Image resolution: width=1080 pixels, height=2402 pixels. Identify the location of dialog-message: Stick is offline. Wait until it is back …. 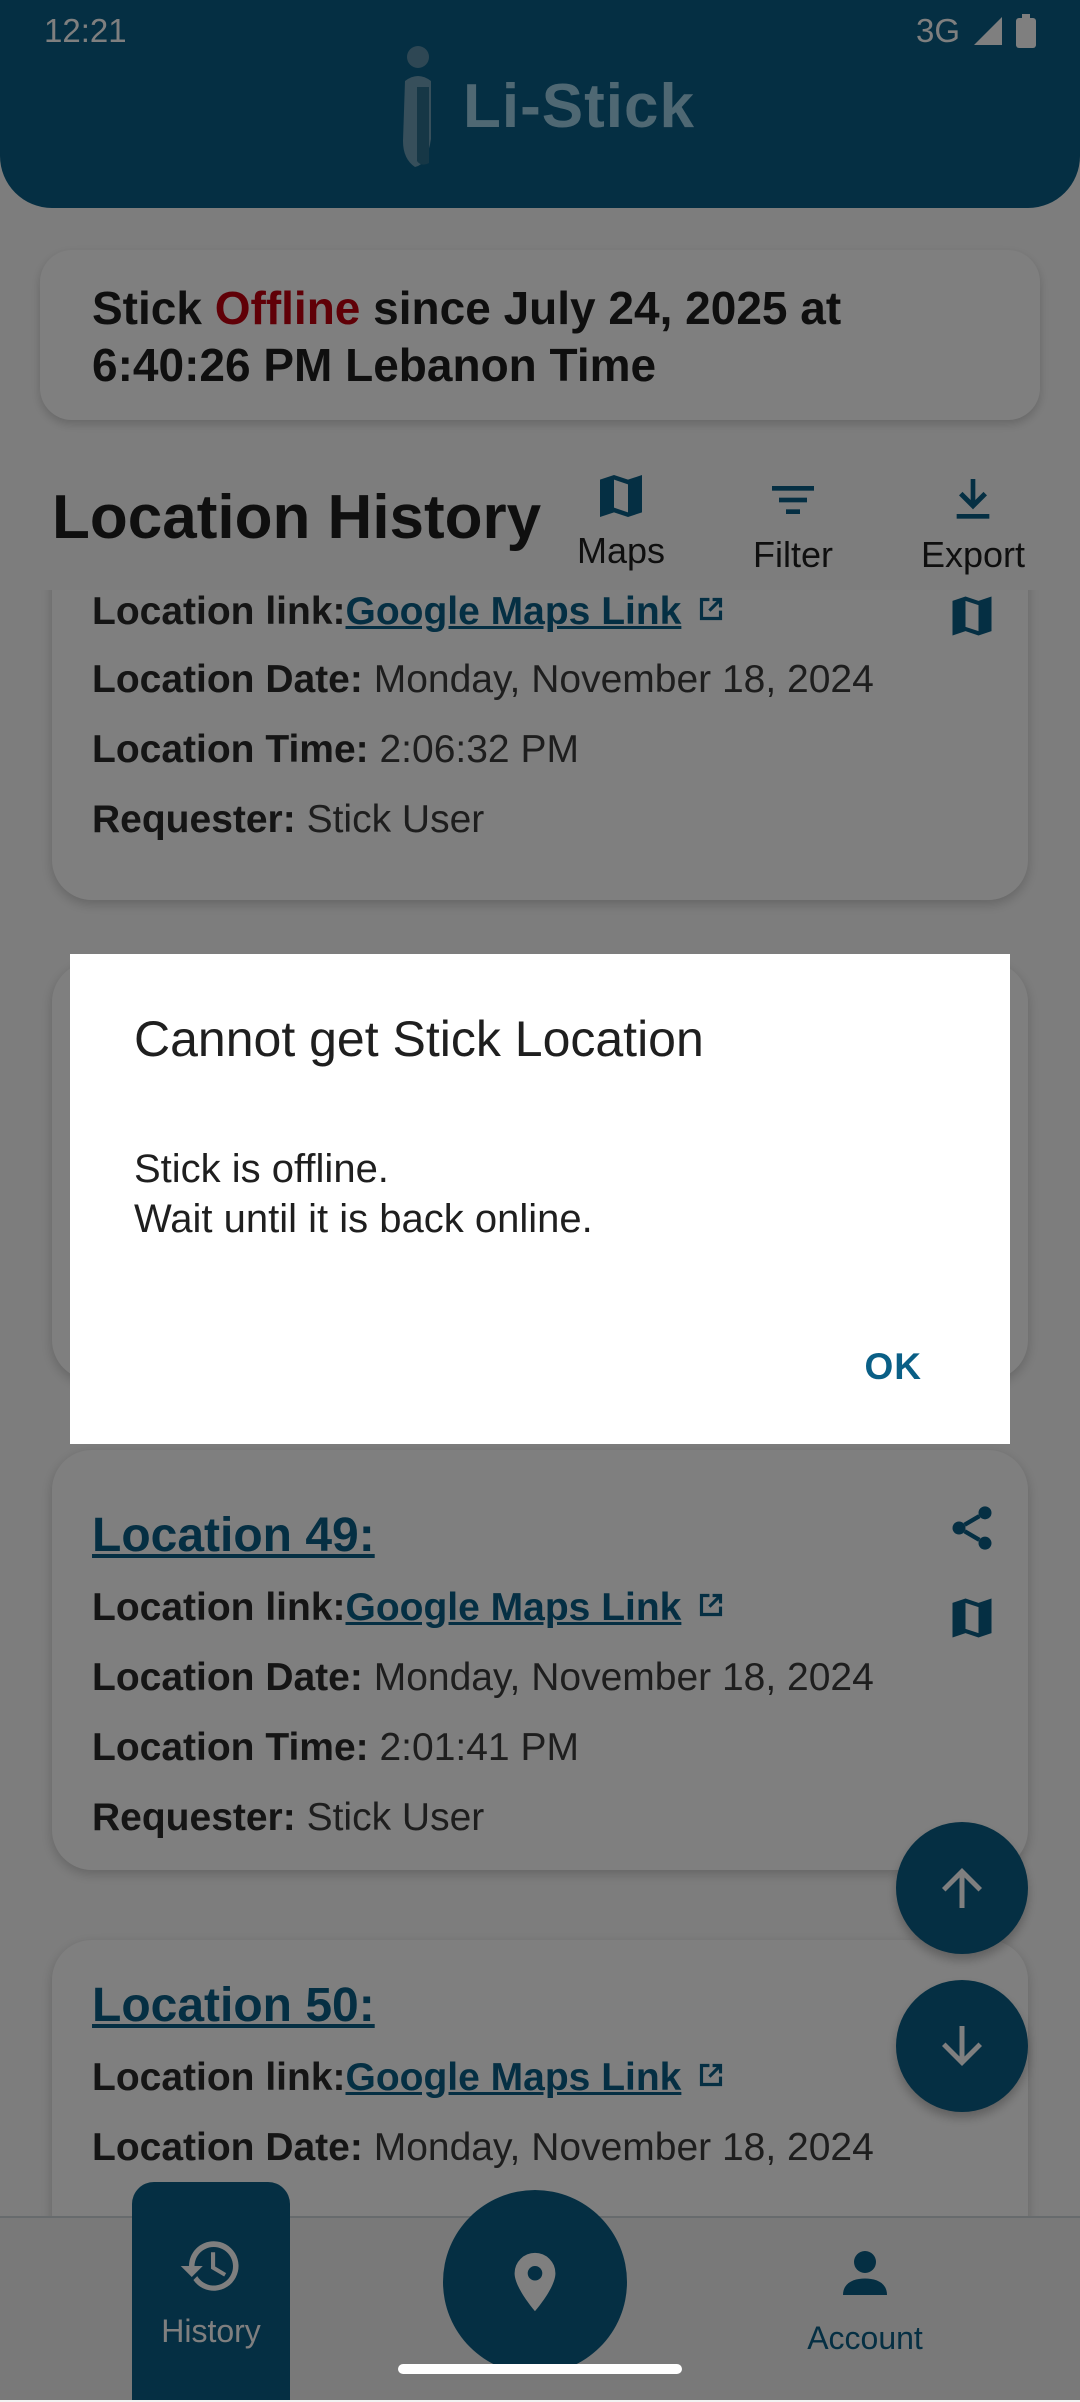
(363, 1194).